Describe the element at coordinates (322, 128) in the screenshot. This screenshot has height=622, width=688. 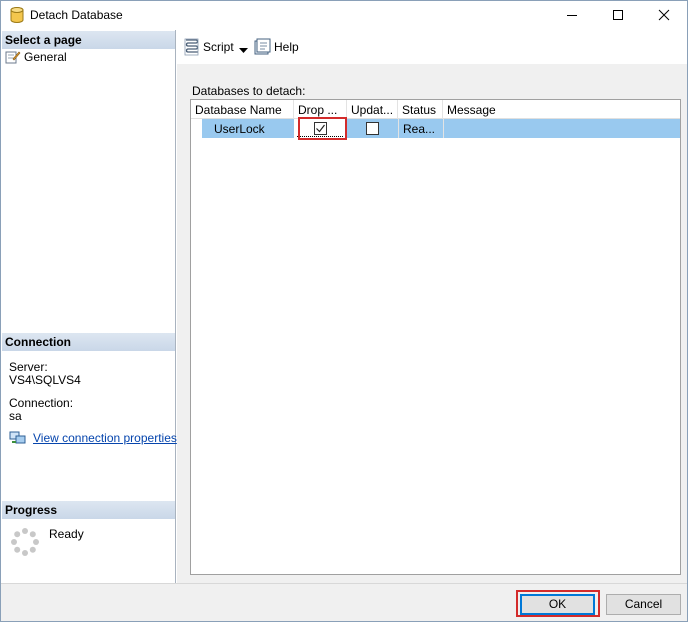
I see `drop-connections-highlight` at that location.